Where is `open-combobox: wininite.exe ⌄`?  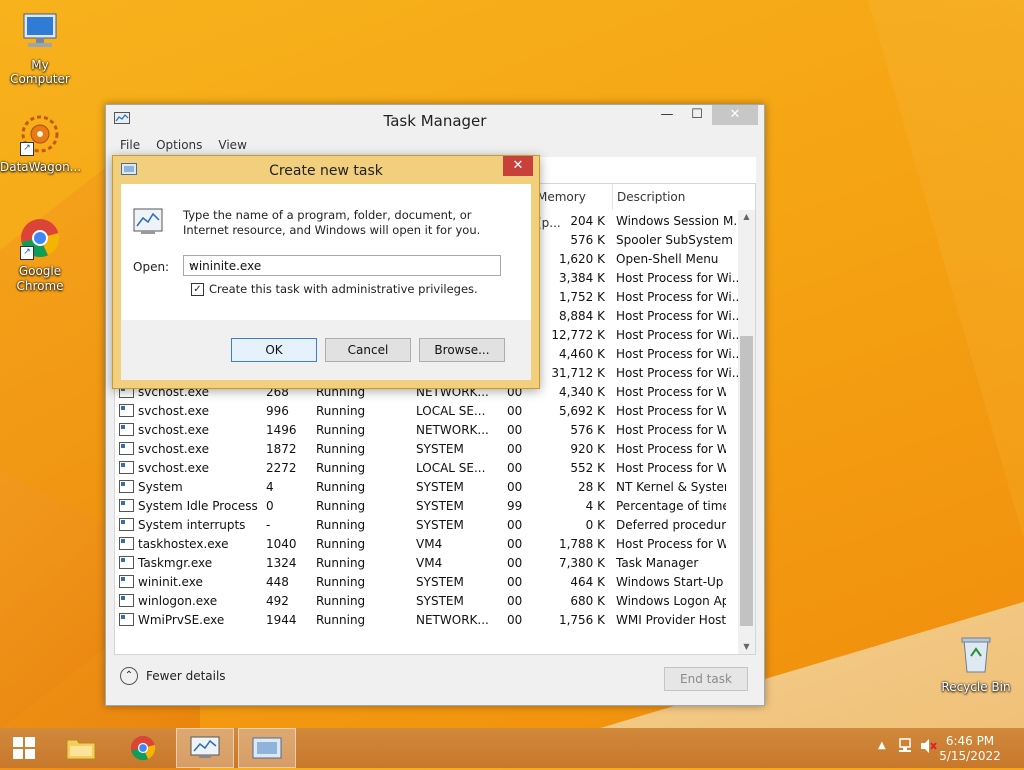
open-combobox: wininite.exe ⌄ is located at coordinates (342, 265).